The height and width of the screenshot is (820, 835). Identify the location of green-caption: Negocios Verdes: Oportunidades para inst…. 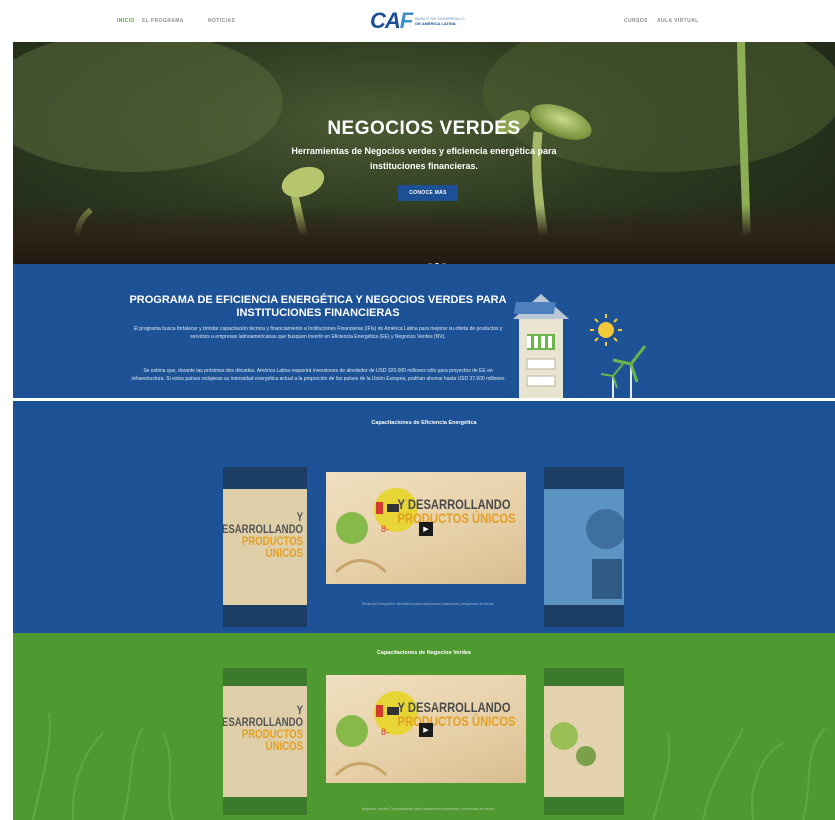
(428, 809).